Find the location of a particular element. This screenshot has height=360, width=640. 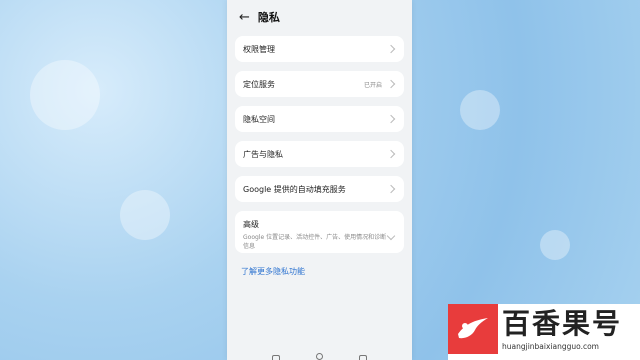

watermark-name: 百香果号 is located at coordinates (562, 323).